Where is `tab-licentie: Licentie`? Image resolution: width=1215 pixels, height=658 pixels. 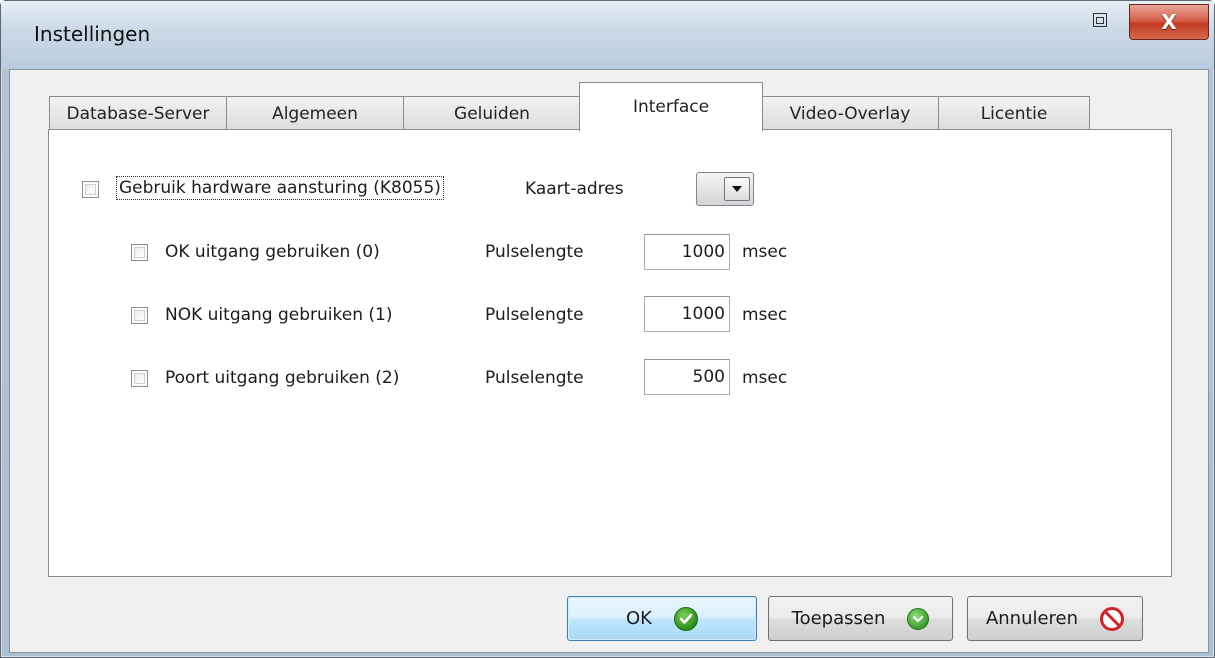 tab-licentie: Licentie is located at coordinates (1014, 113).